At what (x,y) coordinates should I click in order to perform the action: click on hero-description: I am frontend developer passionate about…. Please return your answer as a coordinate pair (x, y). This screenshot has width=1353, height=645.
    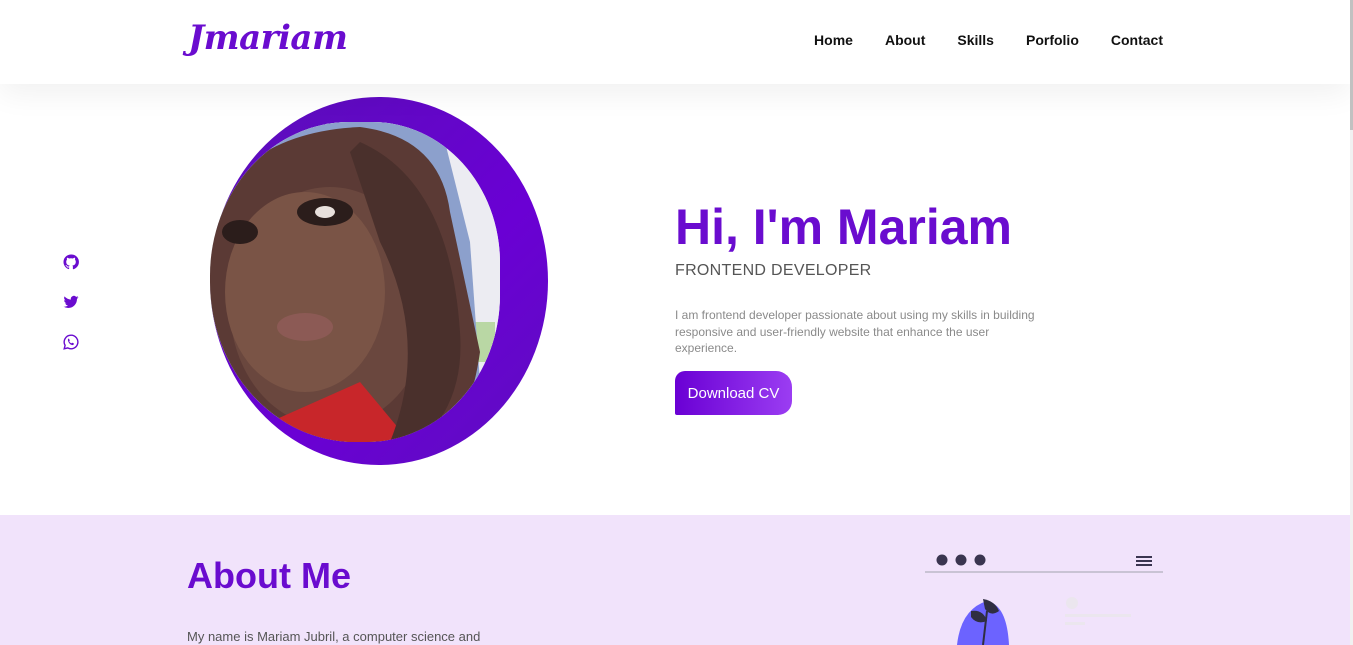
    Looking at the image, I should click on (855, 331).